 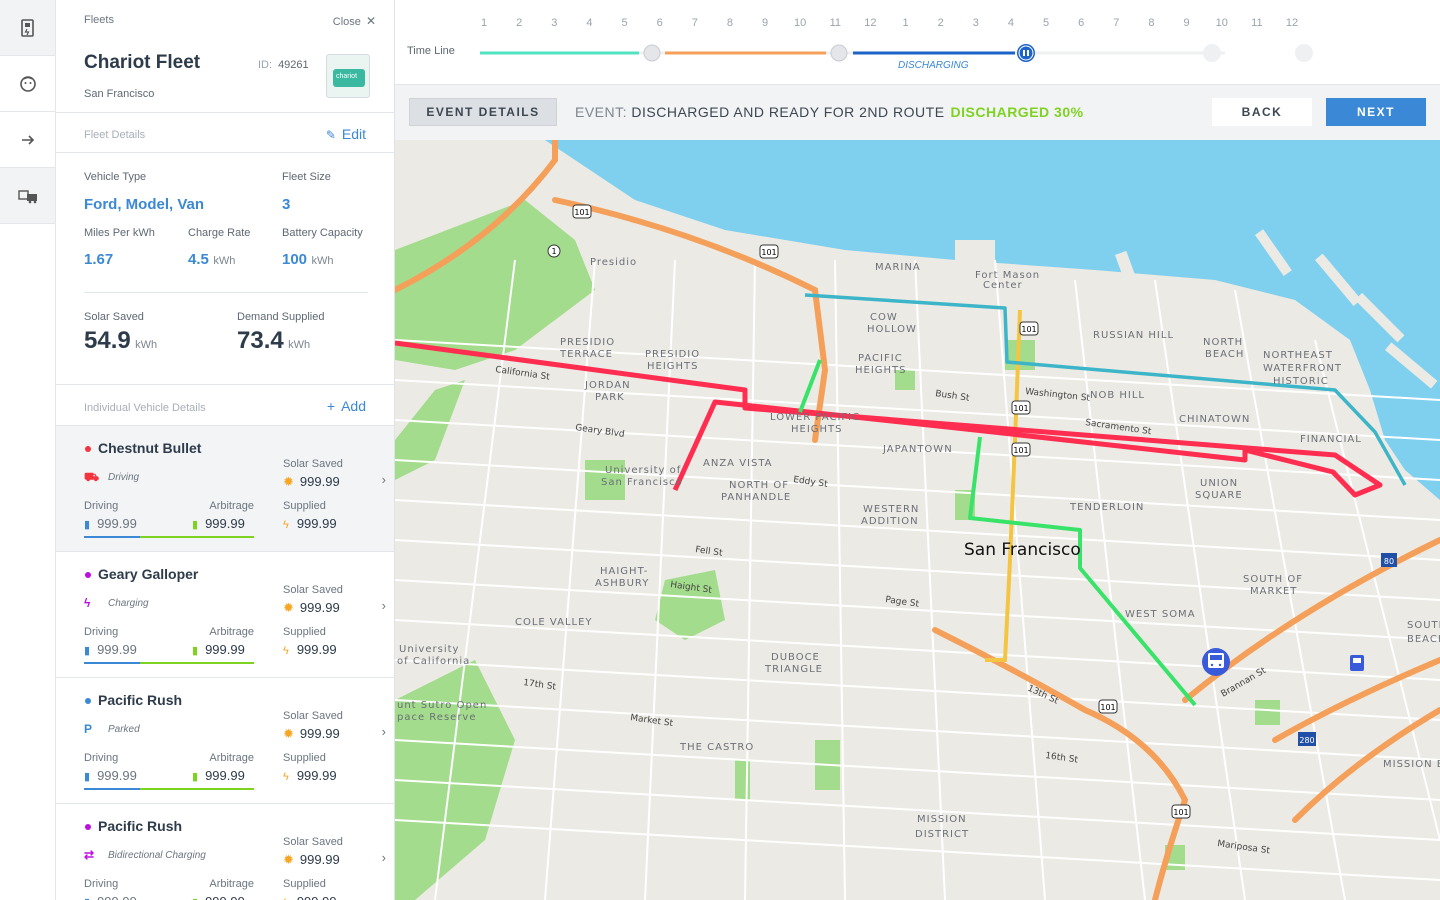 I want to click on svg-text: MISSION B, so click(x=1411, y=764).